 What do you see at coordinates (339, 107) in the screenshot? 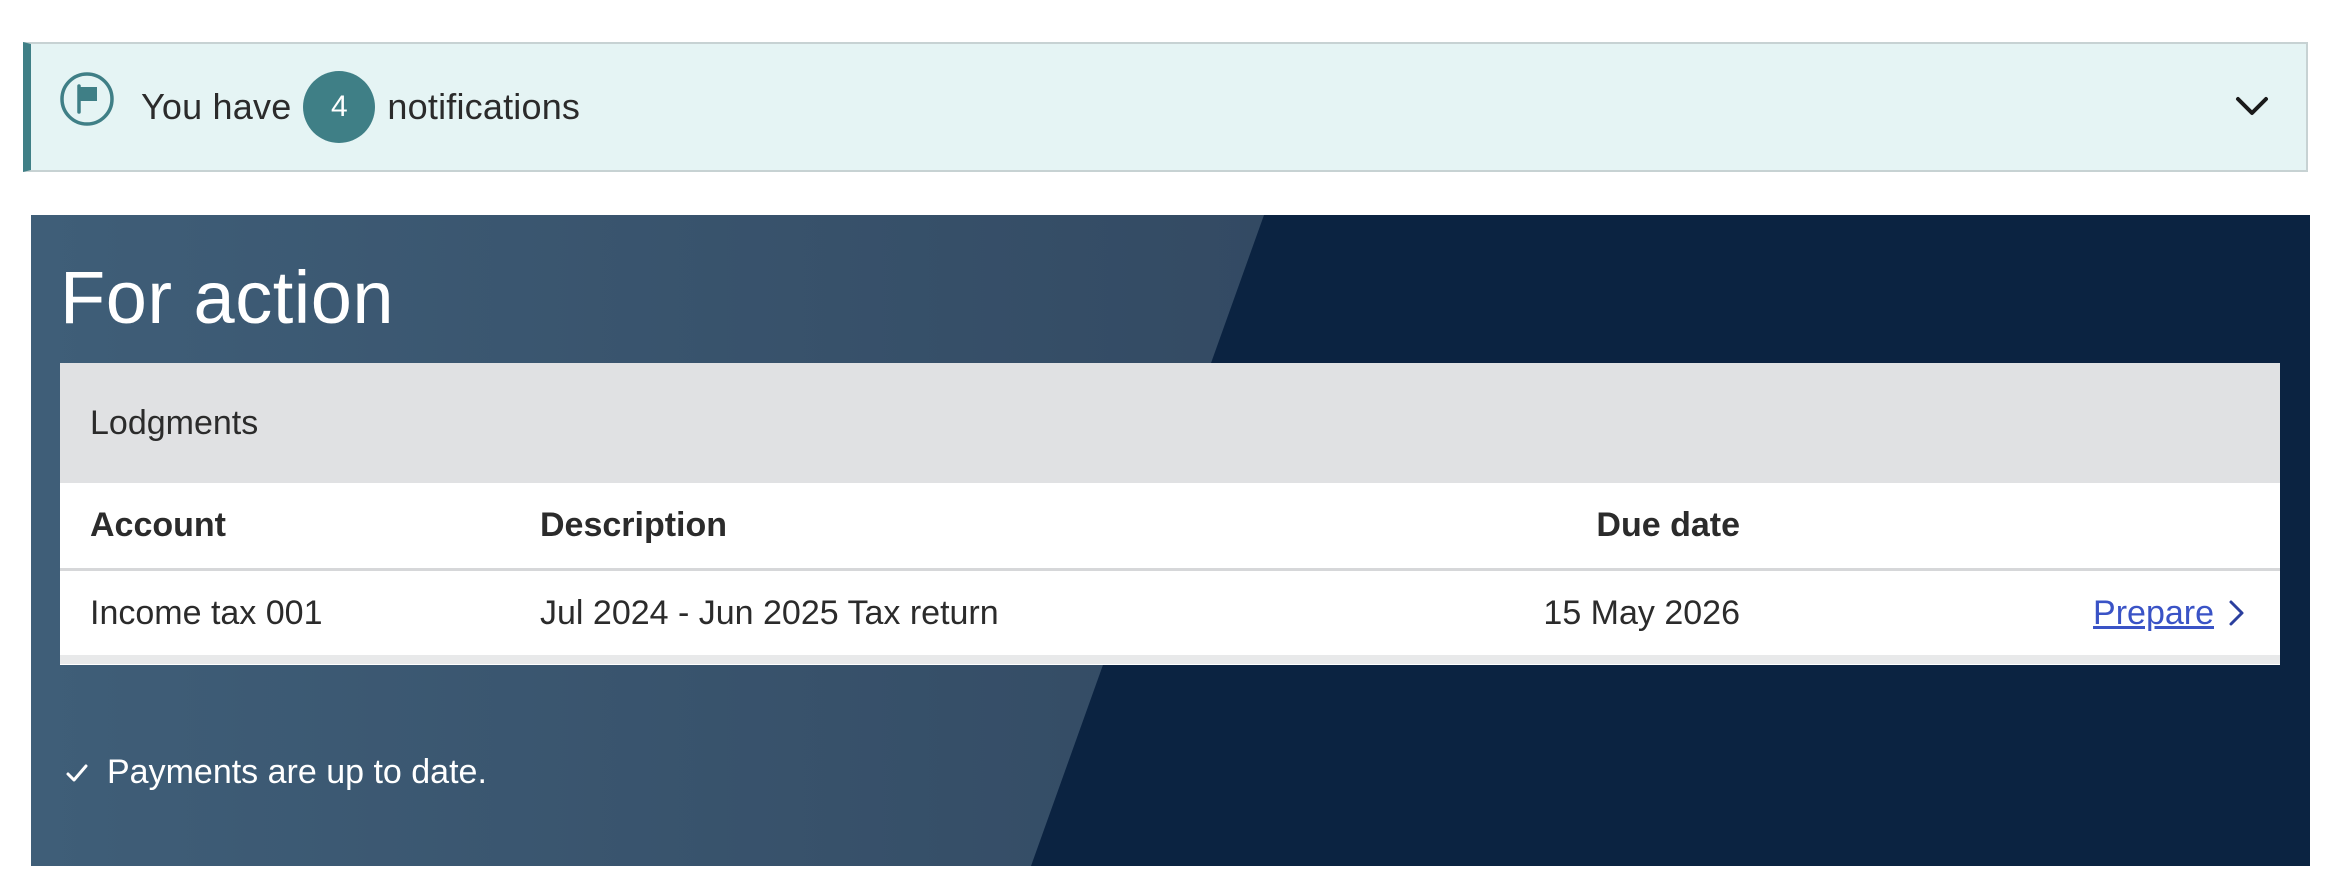
I see `notifications-count-badge: 4` at bounding box center [339, 107].